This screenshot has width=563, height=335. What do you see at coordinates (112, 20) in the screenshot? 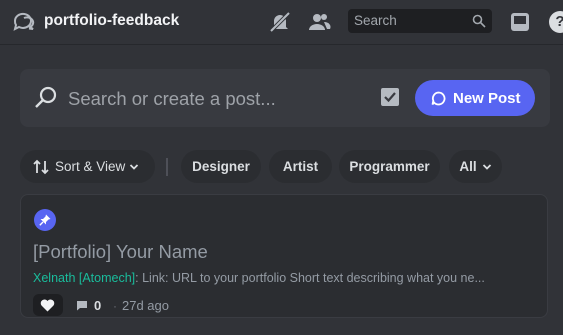
I see `channel-name: portfolio-feedback` at bounding box center [112, 20].